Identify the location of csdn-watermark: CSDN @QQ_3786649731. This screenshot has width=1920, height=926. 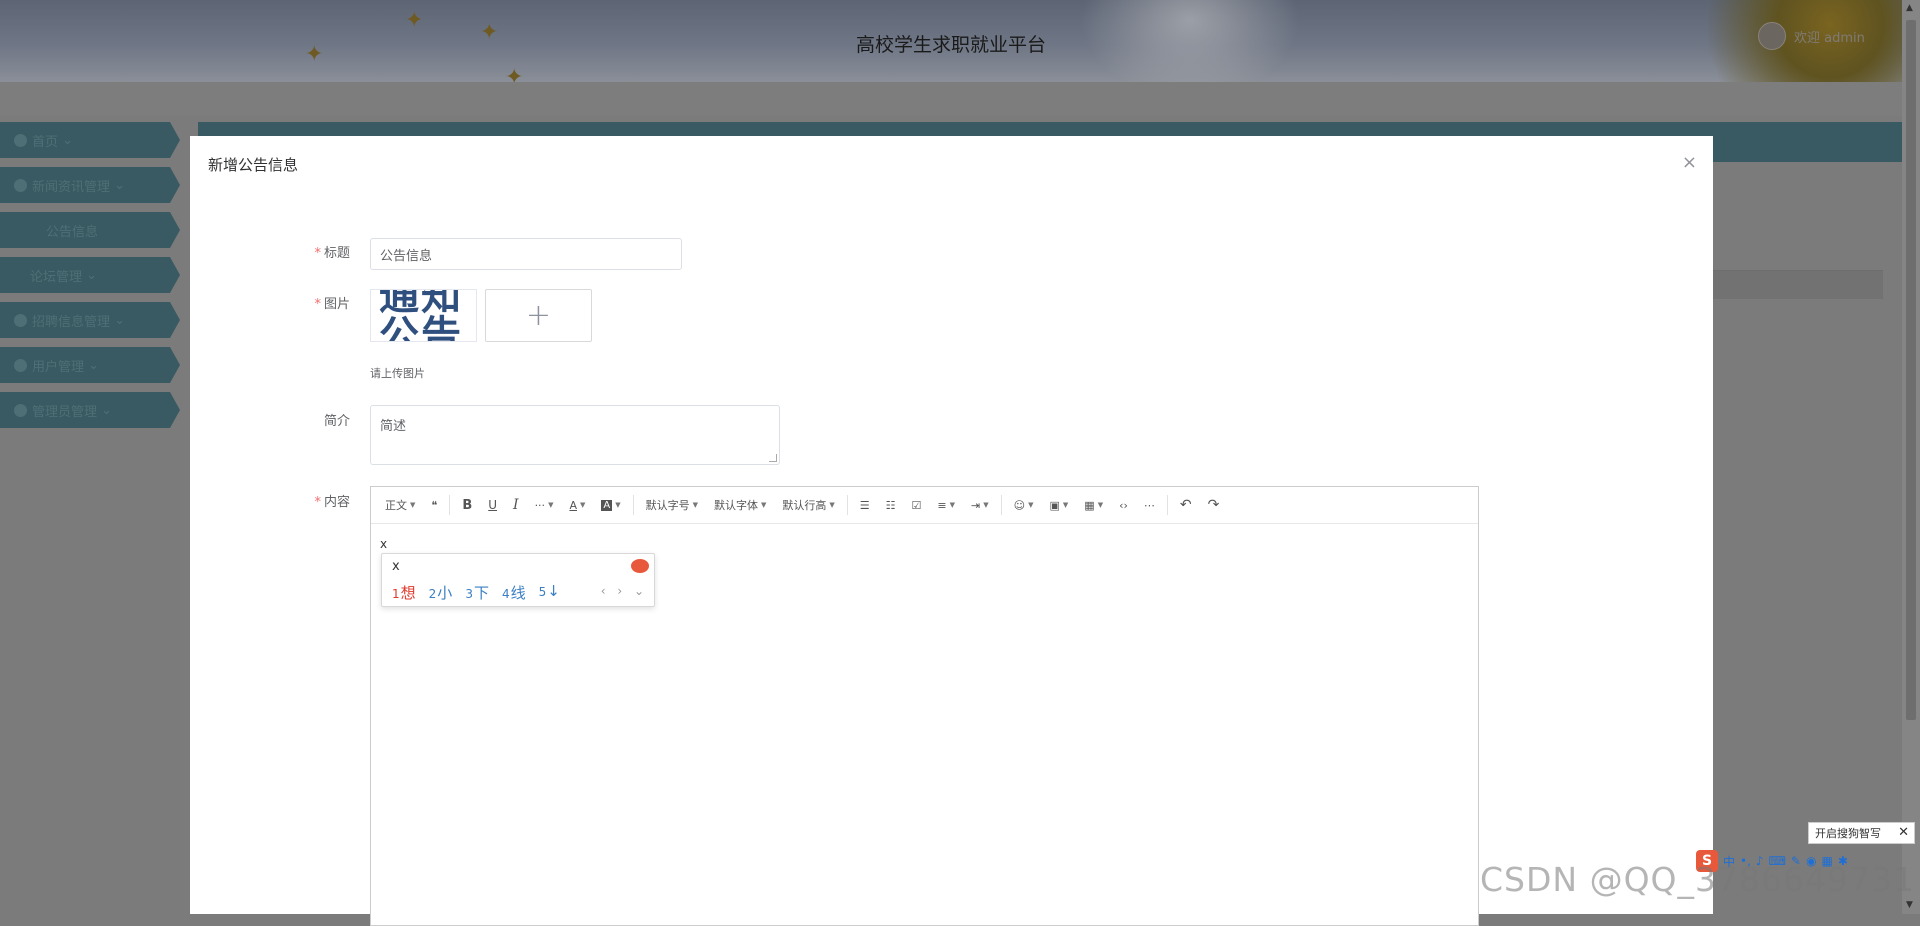
(1697, 879).